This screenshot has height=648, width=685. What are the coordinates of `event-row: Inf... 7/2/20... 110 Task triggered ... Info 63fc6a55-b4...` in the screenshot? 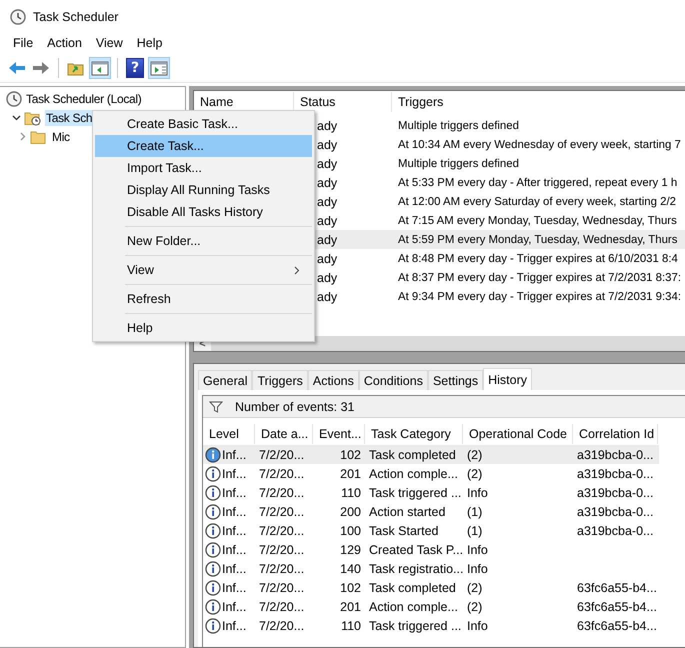 It's located at (431, 625).